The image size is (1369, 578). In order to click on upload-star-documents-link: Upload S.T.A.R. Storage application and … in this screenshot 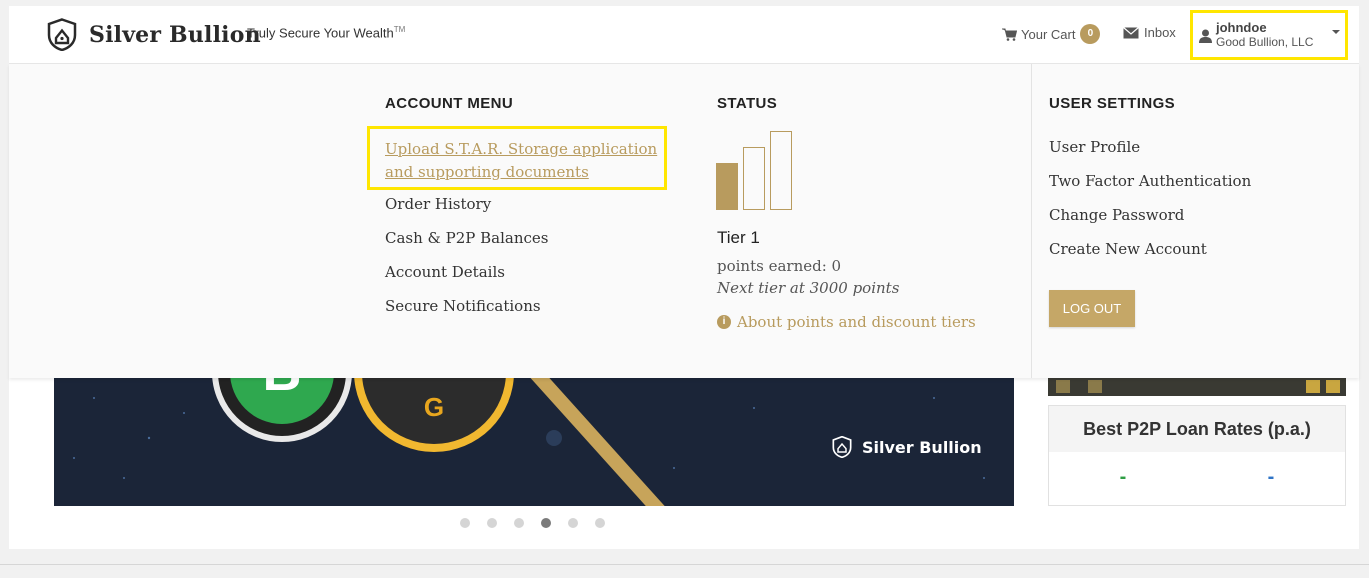, I will do `click(524, 161)`.